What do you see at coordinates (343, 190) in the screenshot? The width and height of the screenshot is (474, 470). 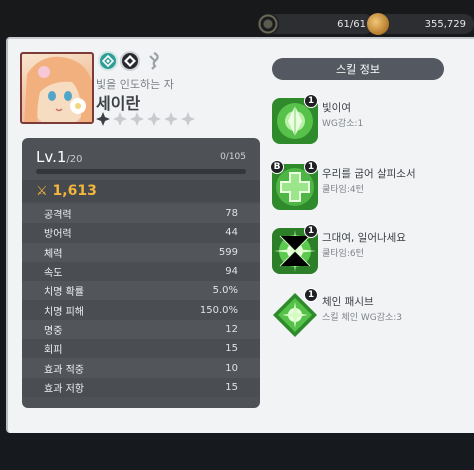 I see `skill-desc: 쿨타임:4턴` at bounding box center [343, 190].